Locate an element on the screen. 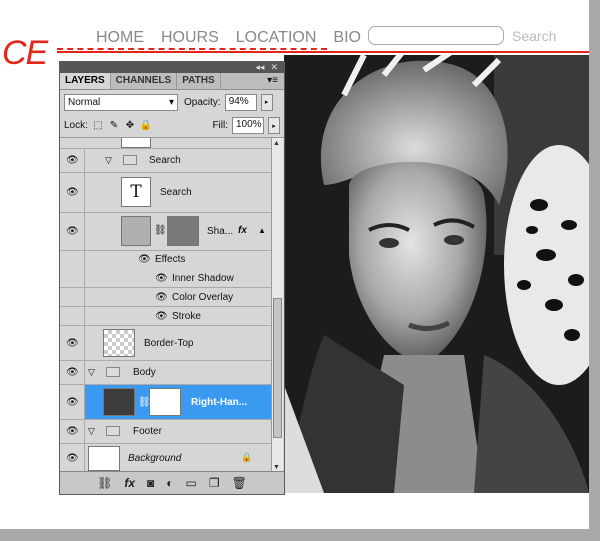 This screenshot has width=600, height=541. layer-row-partial is located at coordinates (166, 143).